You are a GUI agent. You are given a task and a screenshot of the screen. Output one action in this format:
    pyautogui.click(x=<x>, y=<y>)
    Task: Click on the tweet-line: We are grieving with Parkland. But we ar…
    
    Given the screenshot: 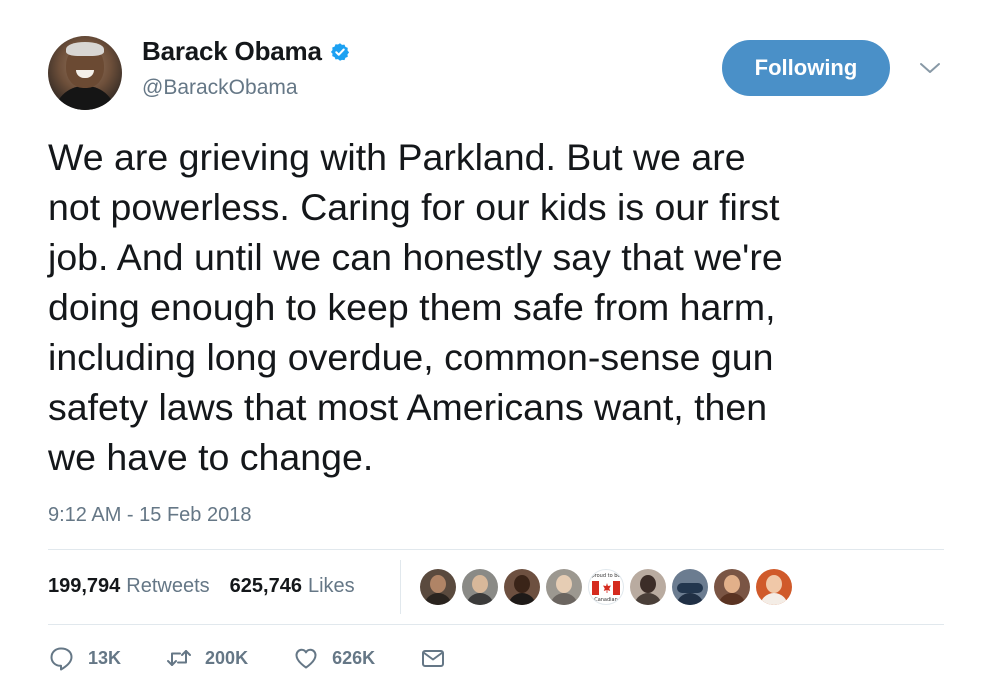 What is the action you would take?
    pyautogui.click(x=397, y=157)
    